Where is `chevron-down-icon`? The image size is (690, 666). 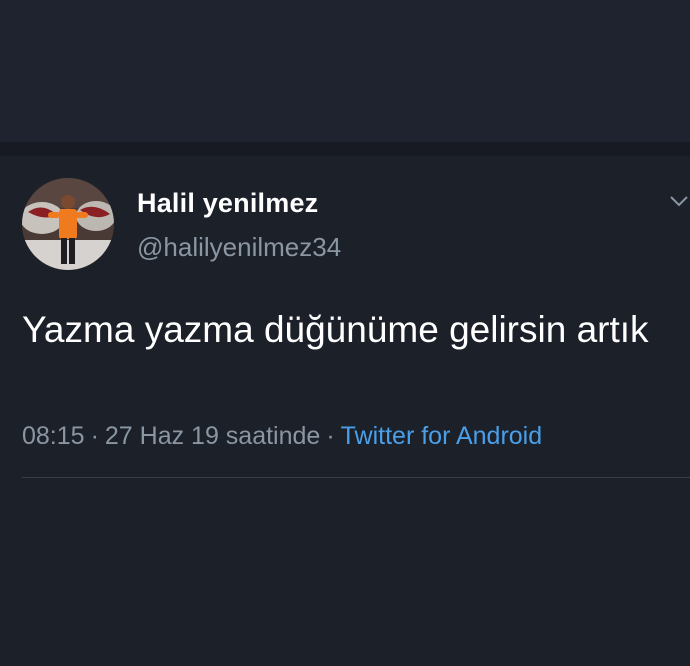
chevron-down-icon is located at coordinates (679, 201).